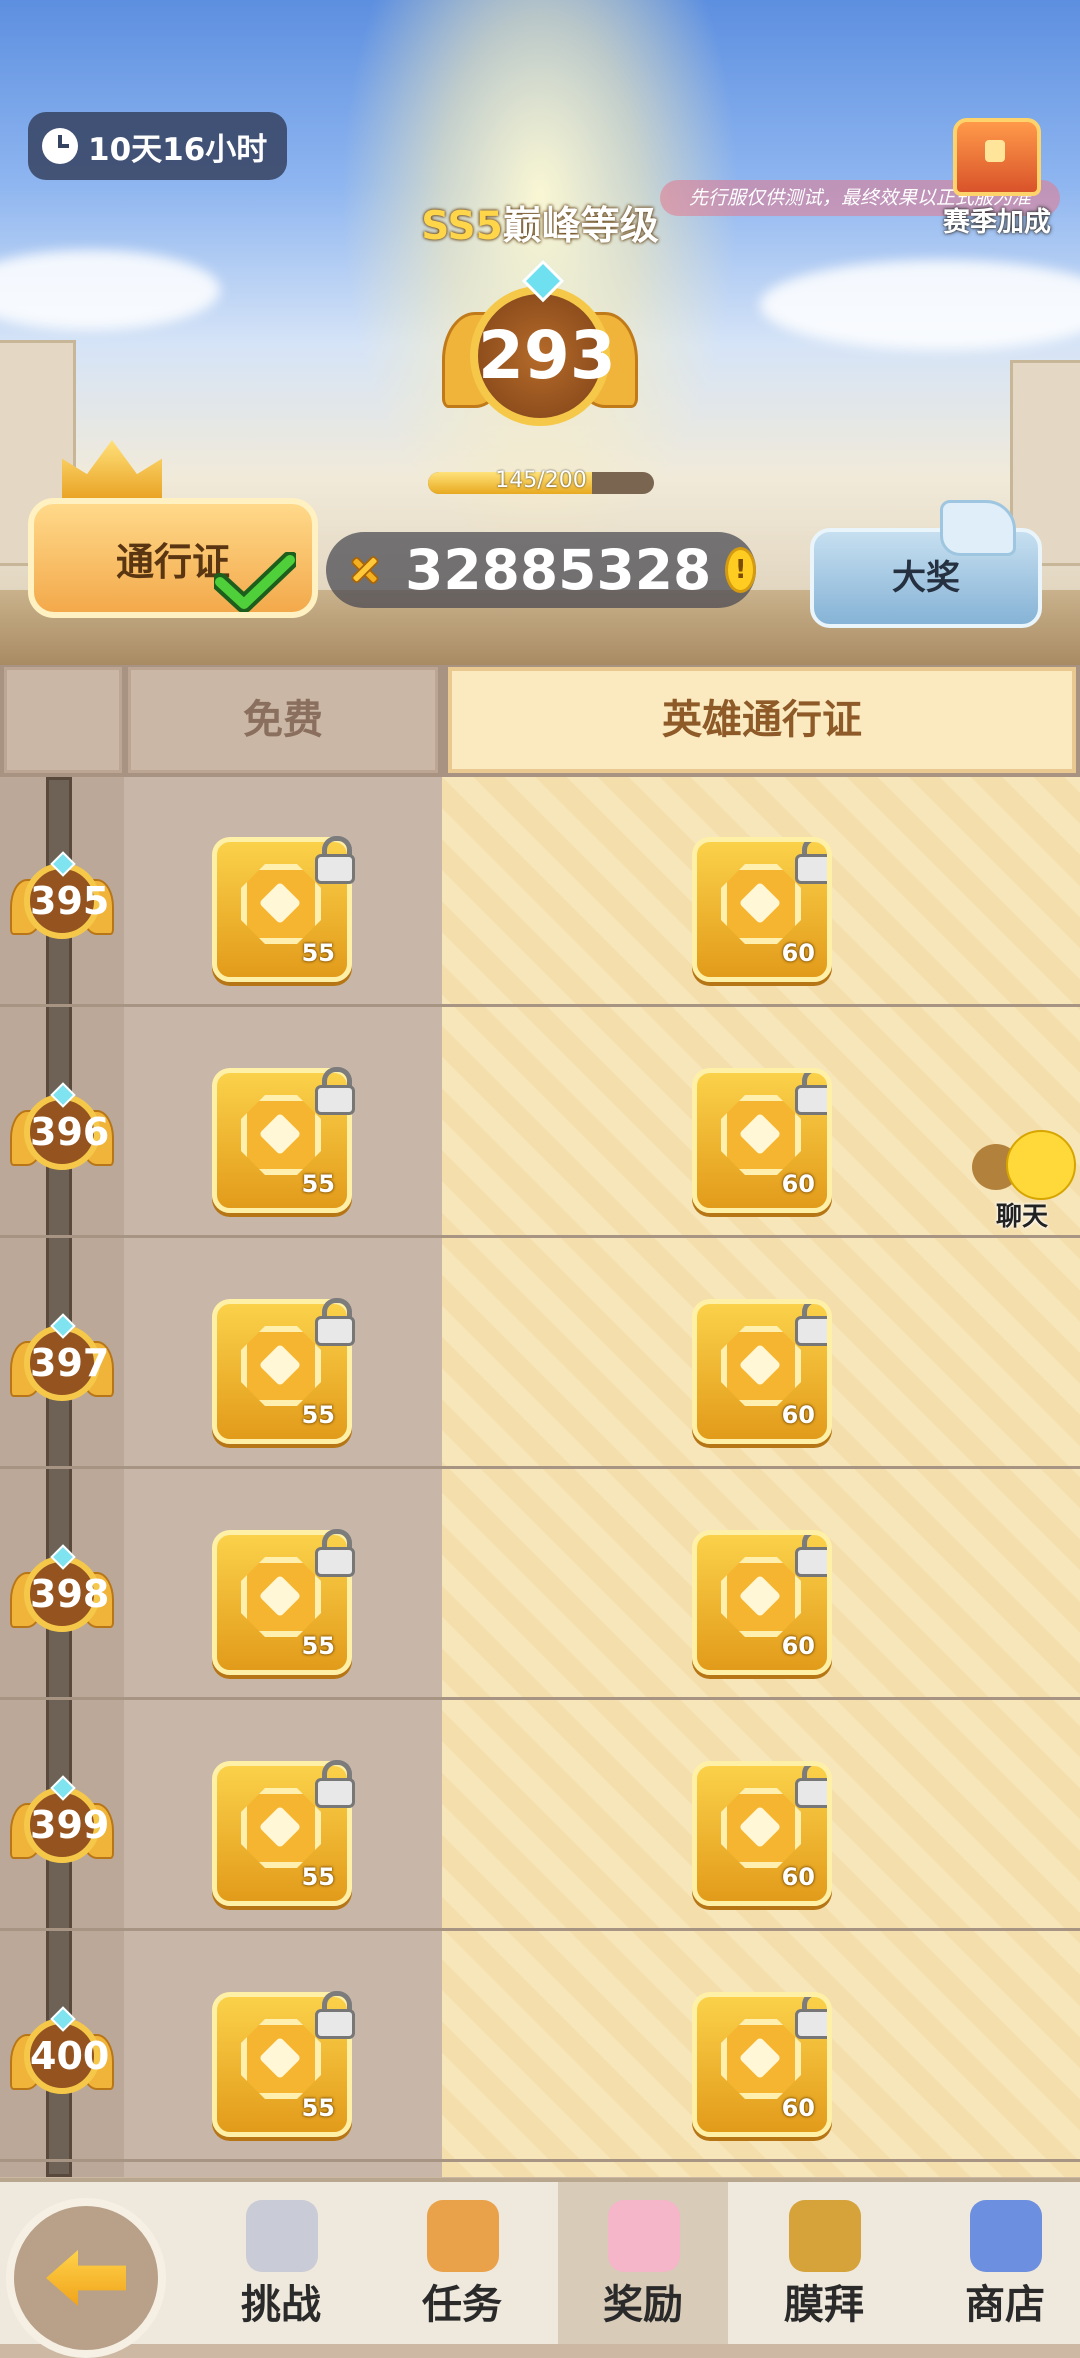 This screenshot has width=1080, height=2358. Describe the element at coordinates (1021, 1217) in the screenshot. I see `chat-label: 聊天` at that location.